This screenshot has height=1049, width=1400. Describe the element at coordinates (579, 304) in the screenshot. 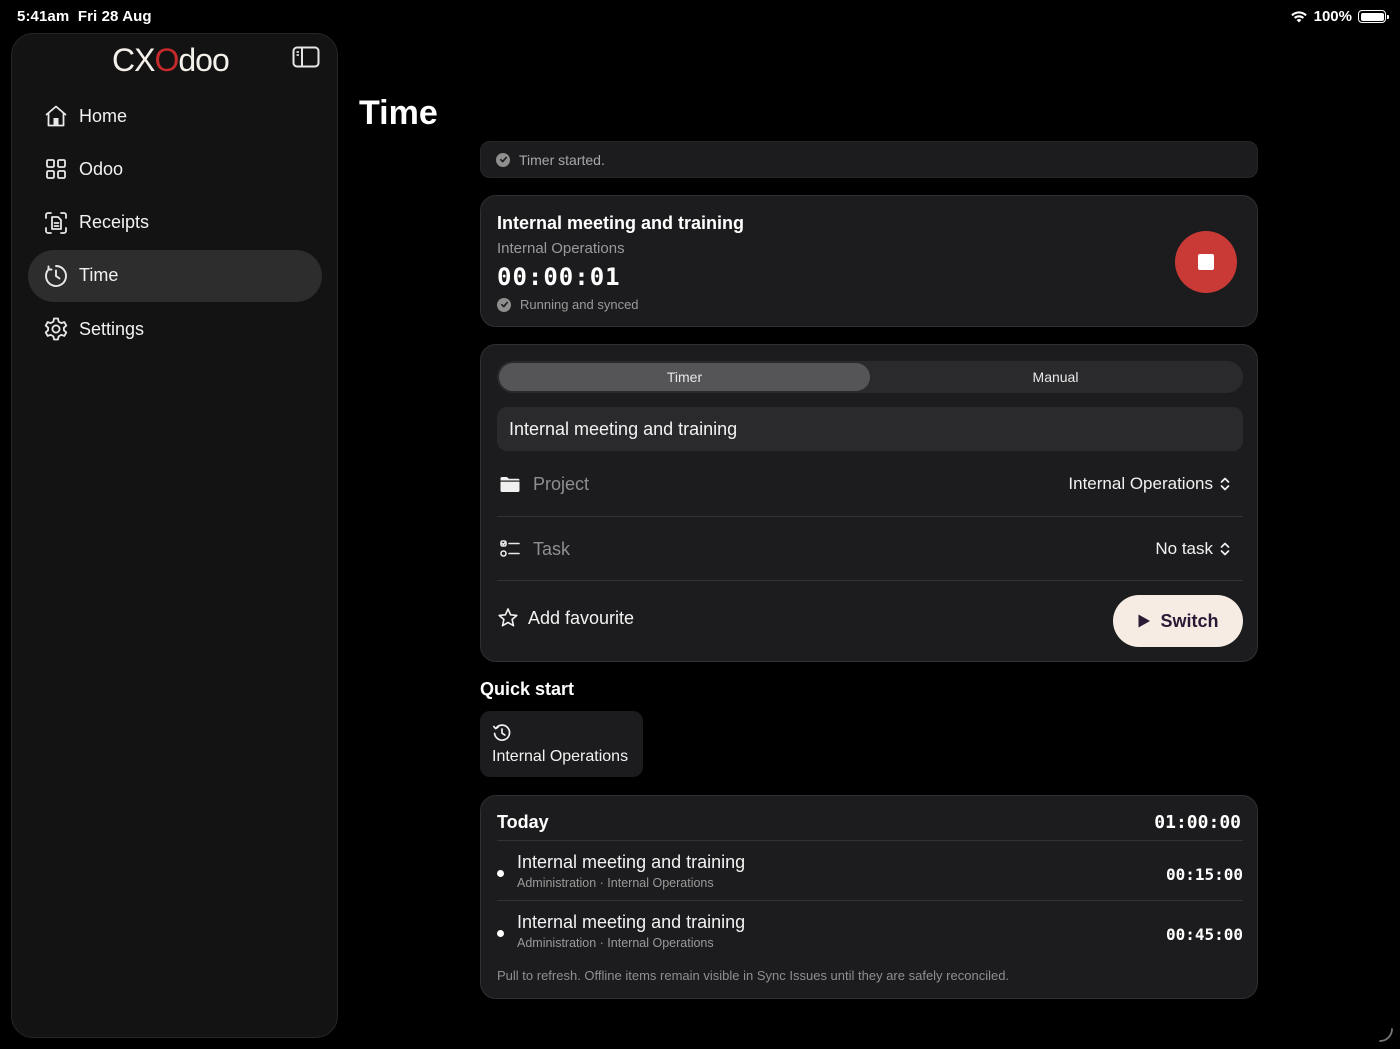

I see `sync-status-text: Running and synced` at that location.